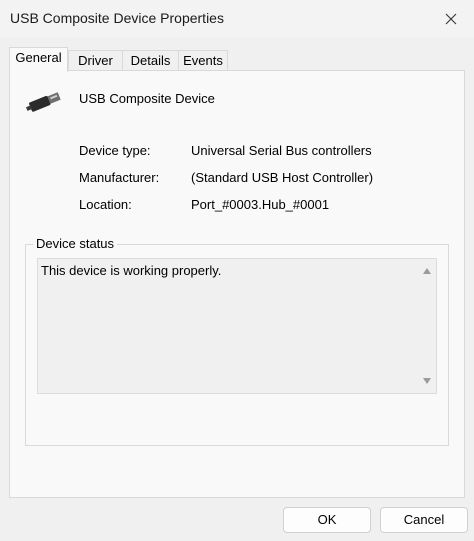 The width and height of the screenshot is (474, 541). Describe the element at coordinates (327, 520) in the screenshot. I see `ok-button: OK` at that location.